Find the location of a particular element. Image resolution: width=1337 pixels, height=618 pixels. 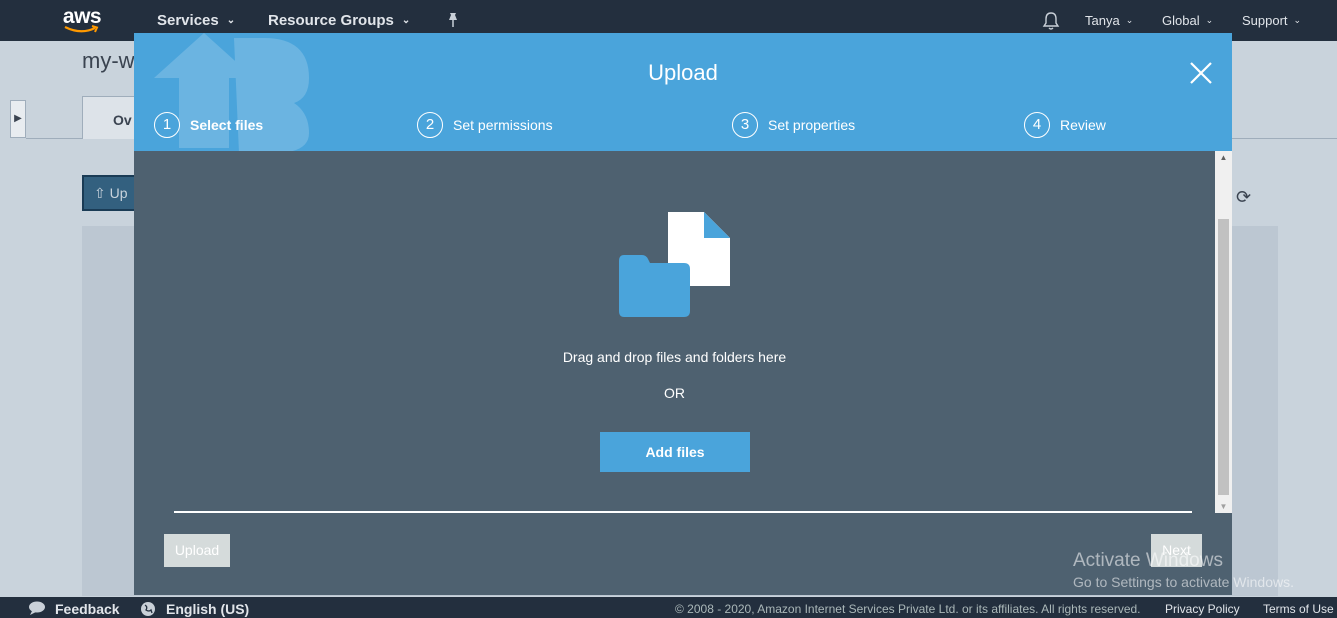

step-number: 2 is located at coordinates (430, 125).